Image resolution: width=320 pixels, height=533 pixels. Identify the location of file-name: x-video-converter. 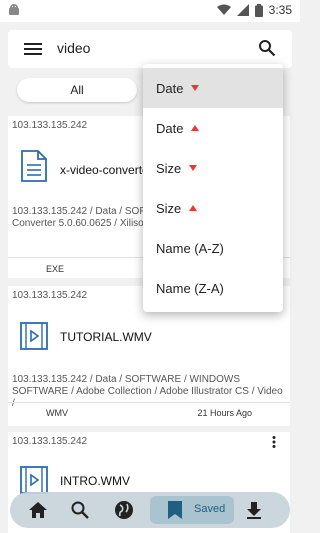
(105, 170).